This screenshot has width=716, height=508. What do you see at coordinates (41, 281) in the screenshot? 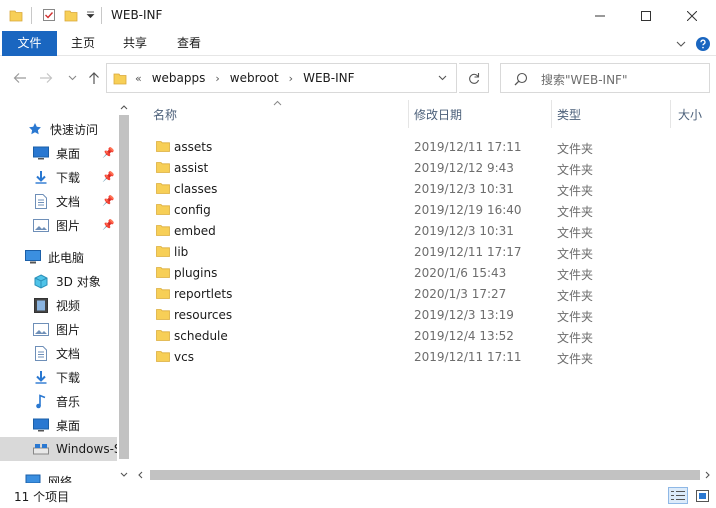
I see `cube-icon` at bounding box center [41, 281].